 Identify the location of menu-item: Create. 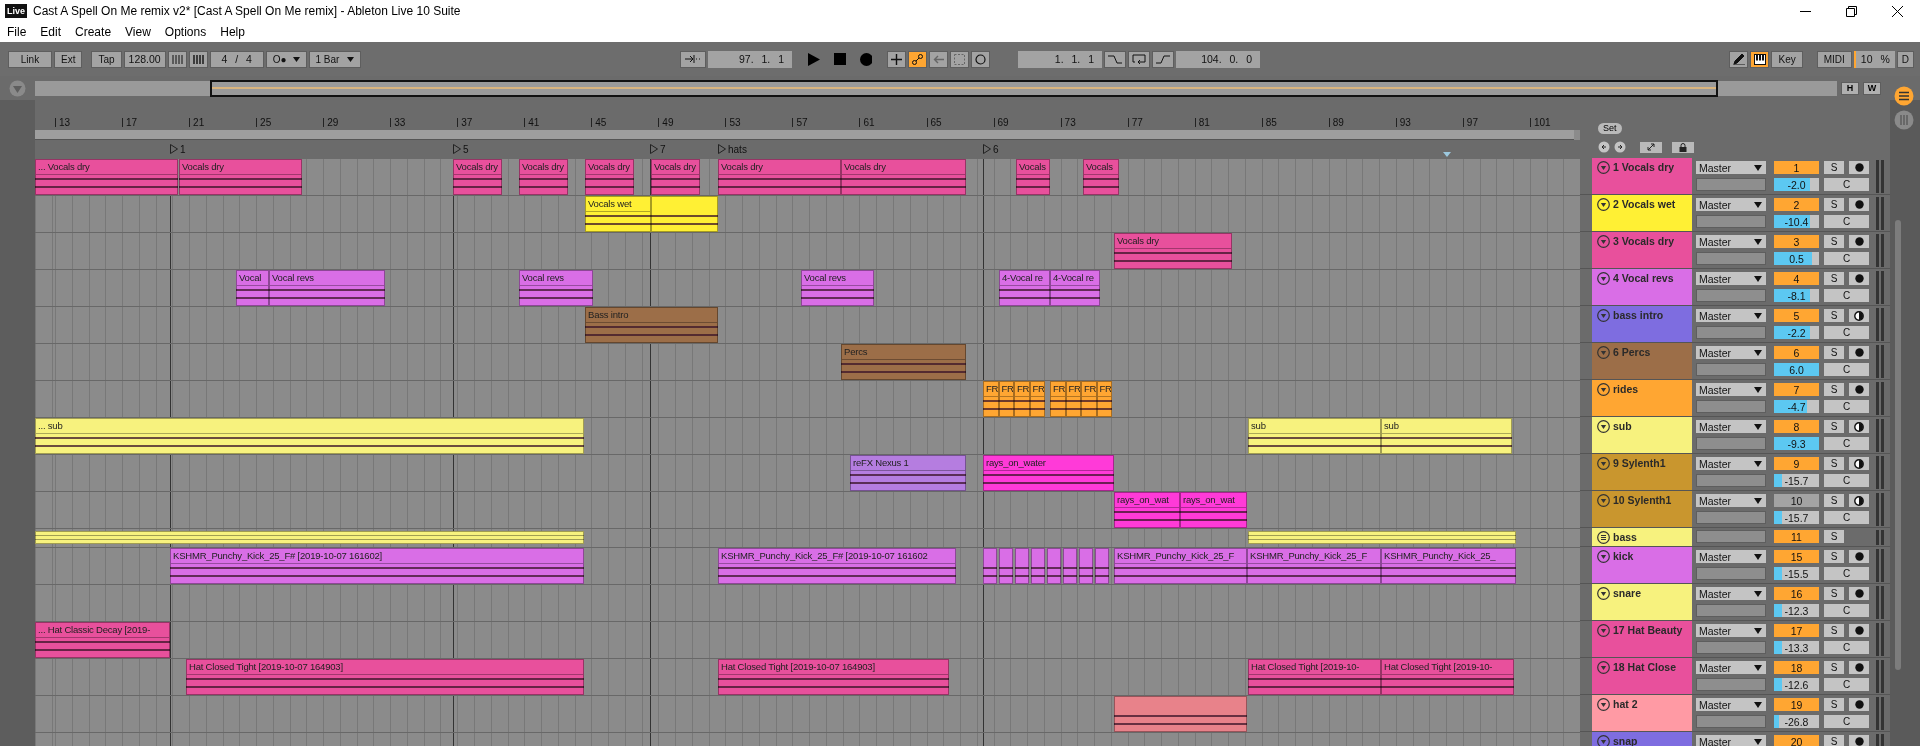
(93, 32).